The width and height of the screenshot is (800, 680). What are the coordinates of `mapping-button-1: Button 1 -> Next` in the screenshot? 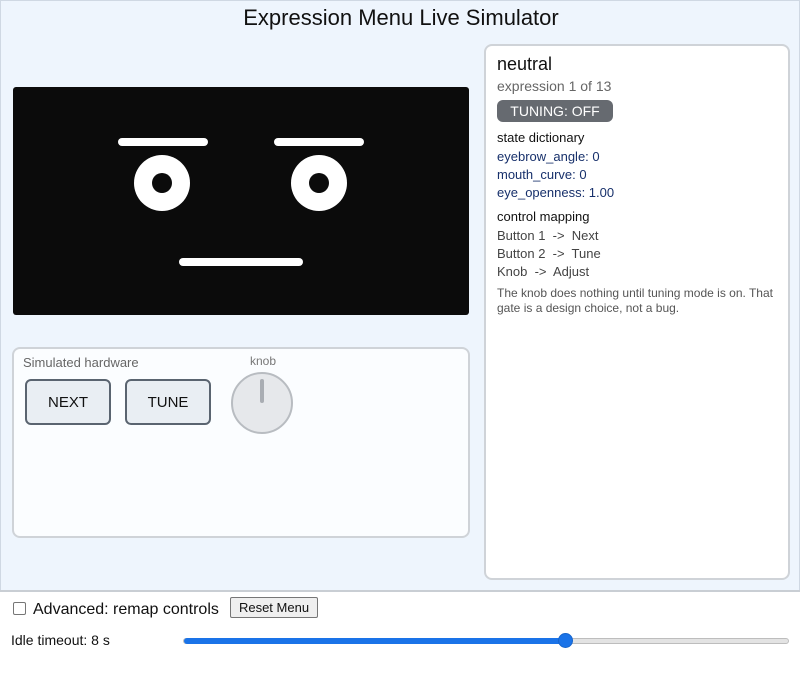 It's located at (548, 235).